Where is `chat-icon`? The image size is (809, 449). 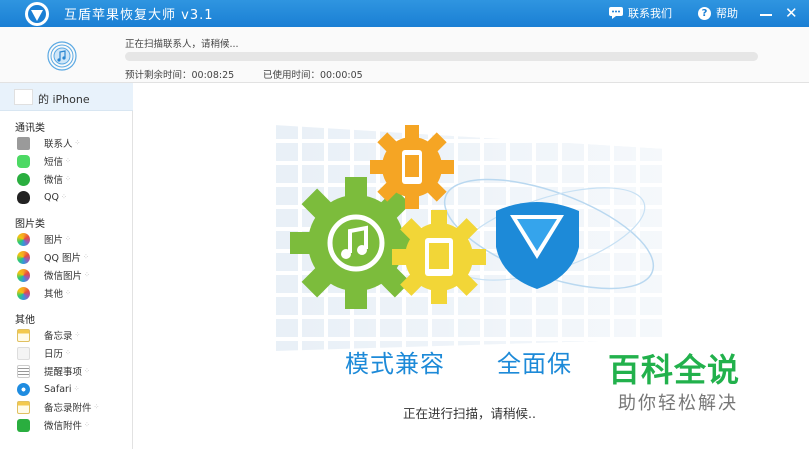 chat-icon is located at coordinates (616, 13).